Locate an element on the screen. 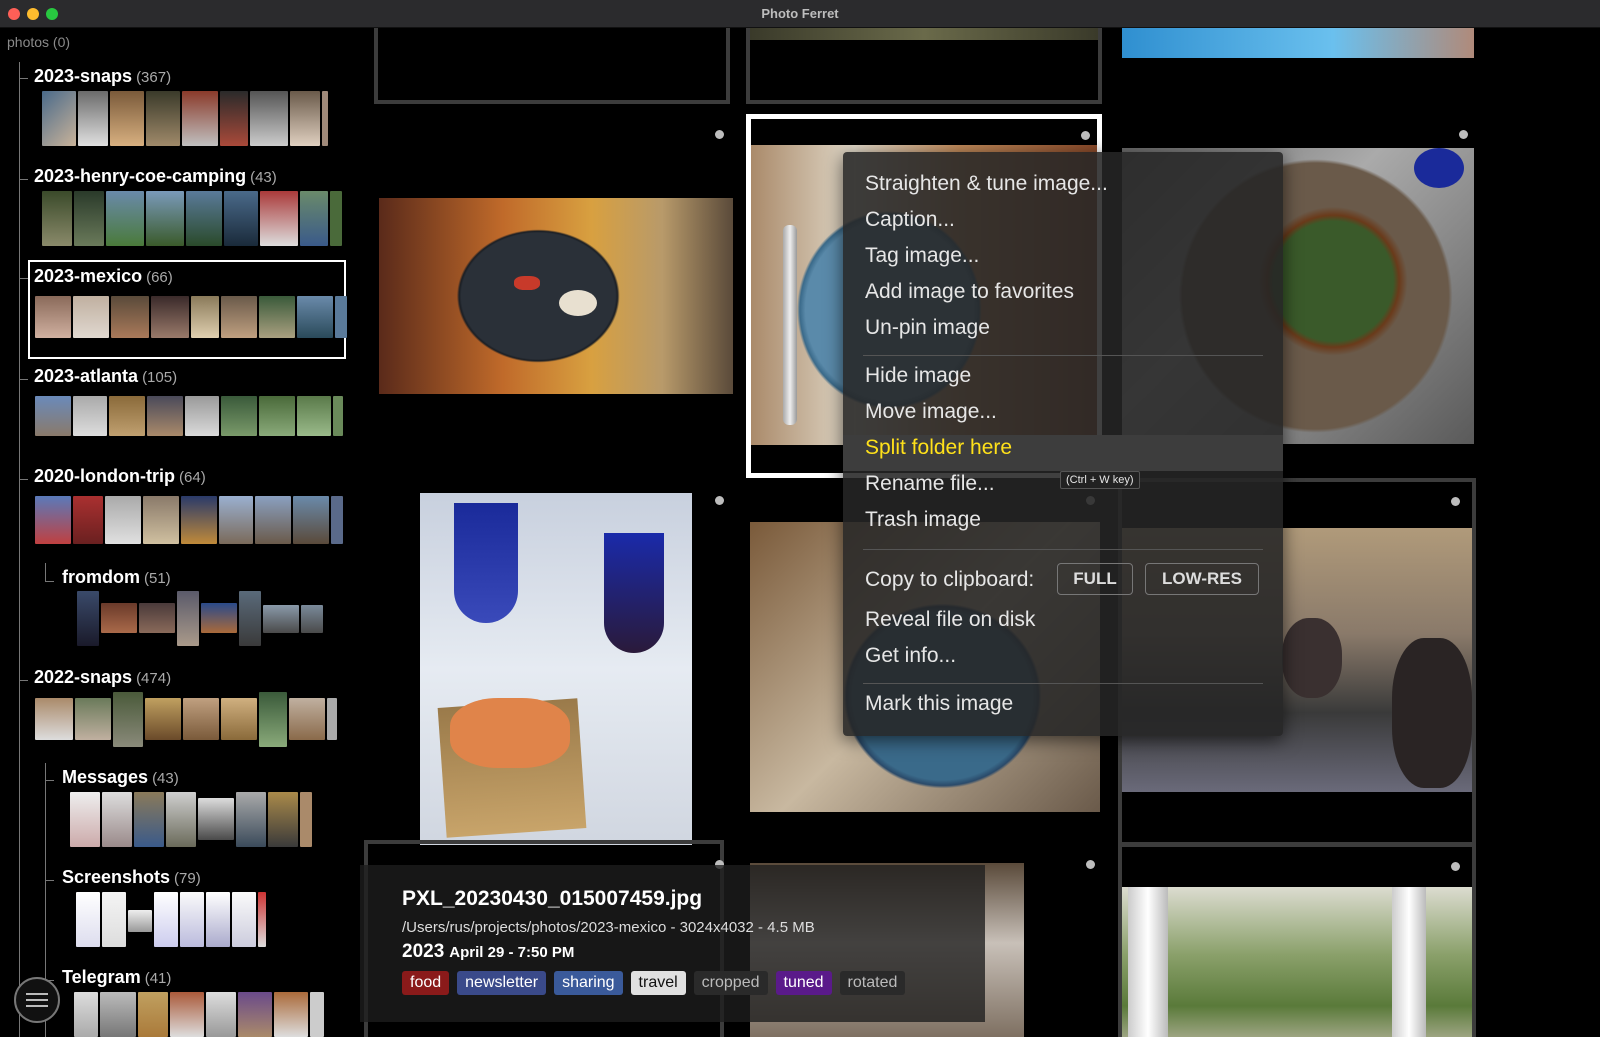  root-folder-label: photos (0) is located at coordinates (38, 42).